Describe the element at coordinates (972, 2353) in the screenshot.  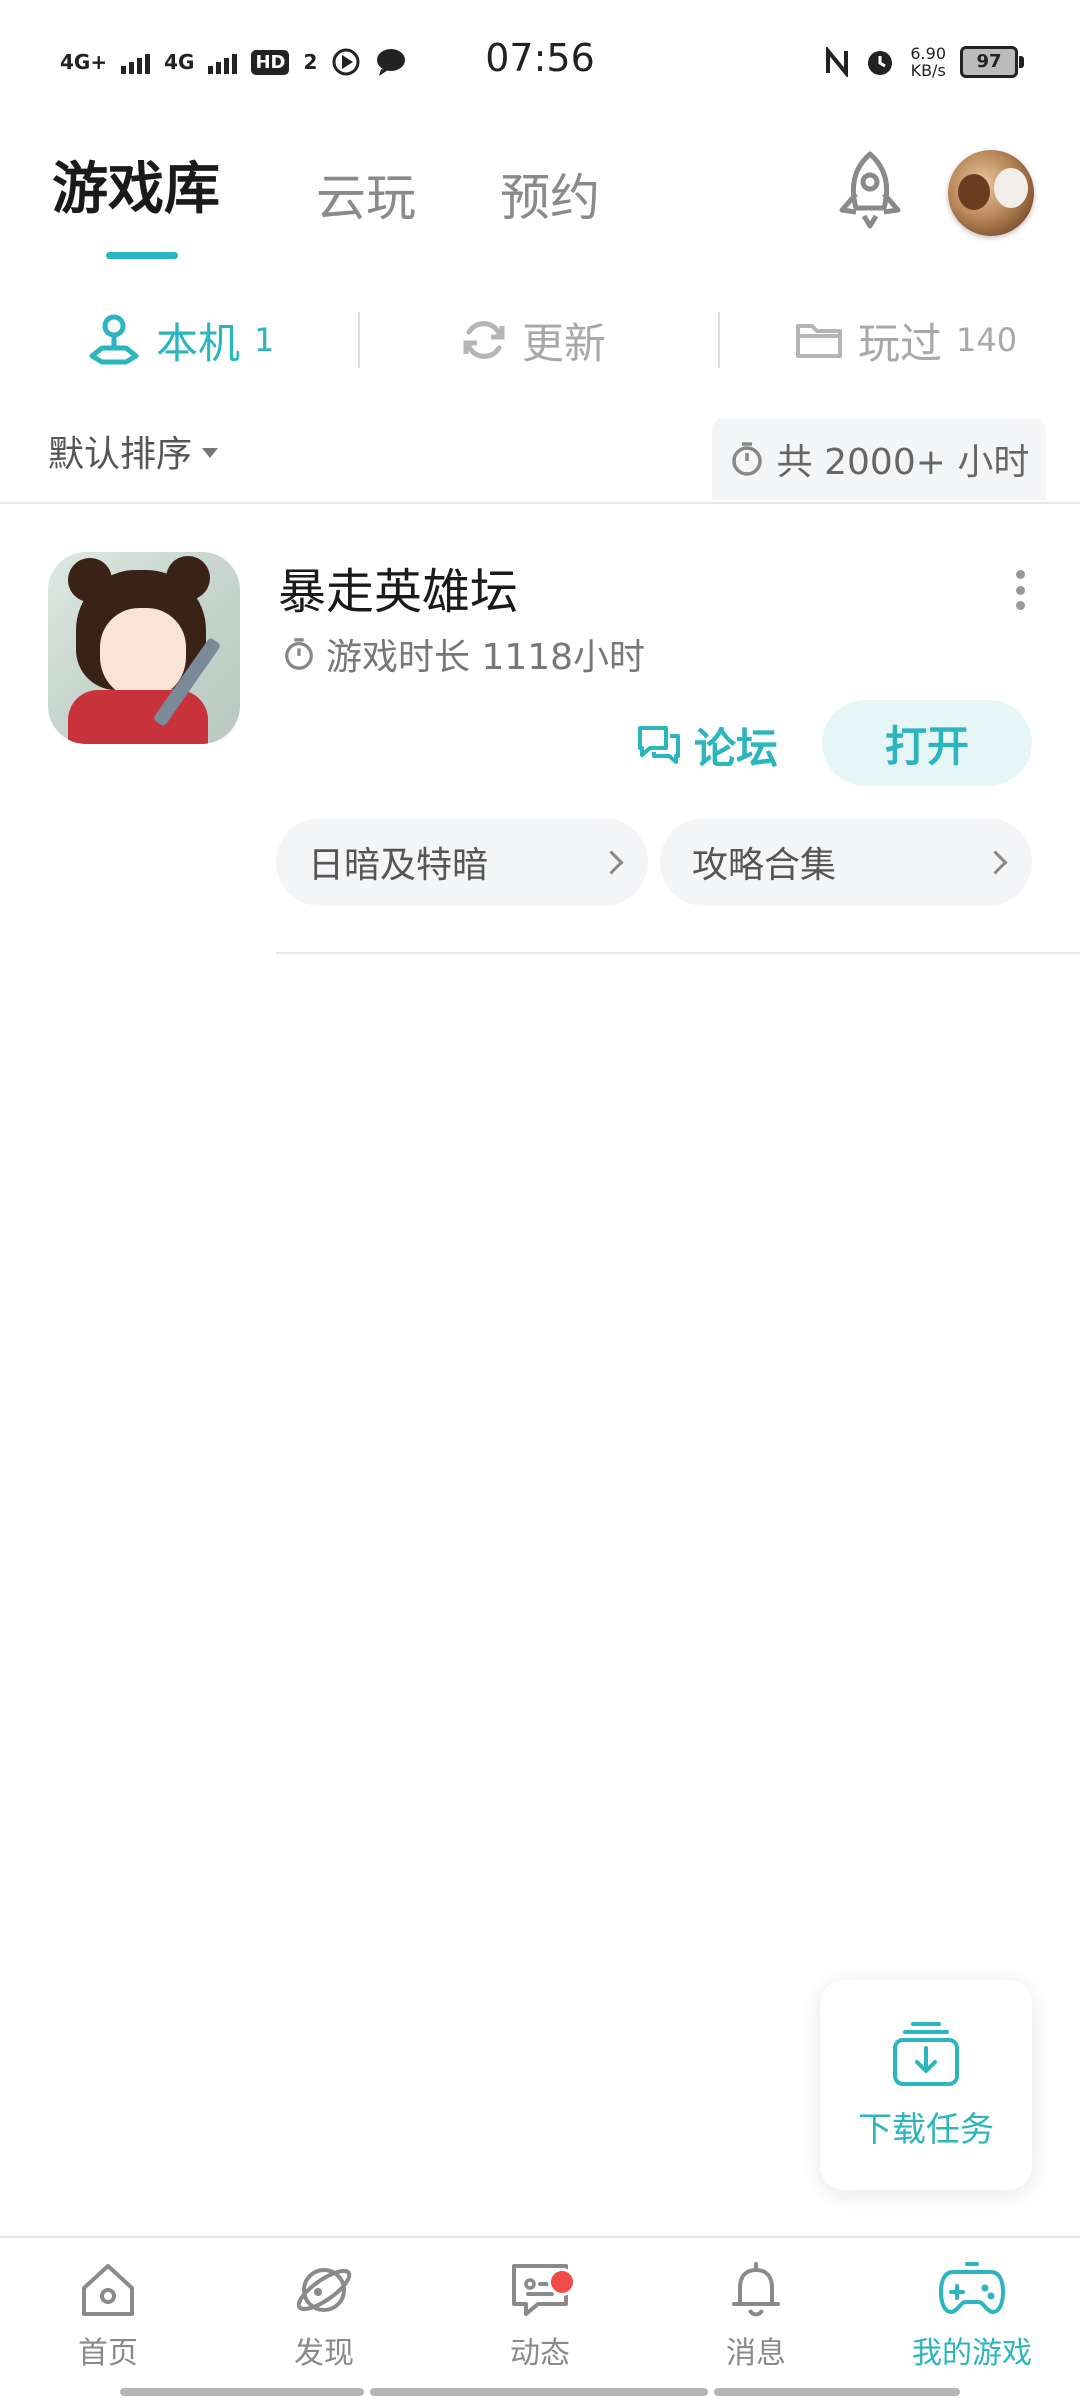
I see `nav-my-games-label: 我的游戏` at that location.